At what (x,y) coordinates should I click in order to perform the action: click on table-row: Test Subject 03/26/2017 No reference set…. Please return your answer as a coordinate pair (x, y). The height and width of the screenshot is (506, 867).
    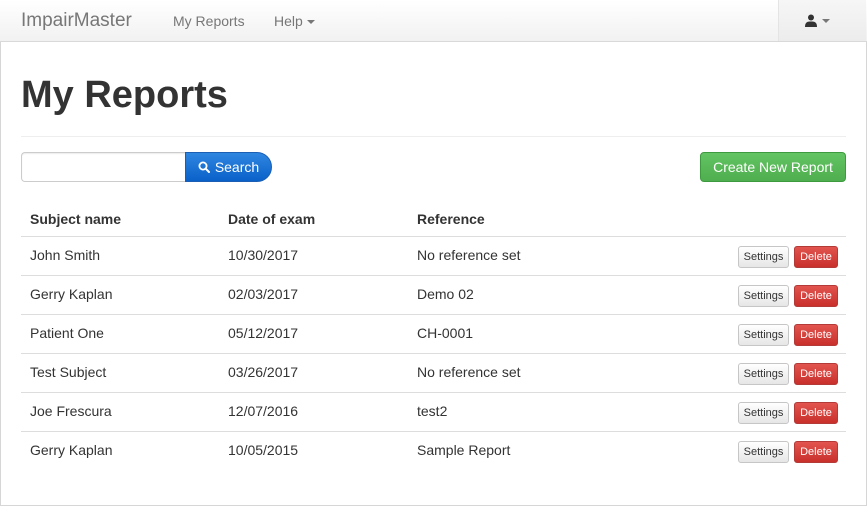
    Looking at the image, I should click on (433, 373).